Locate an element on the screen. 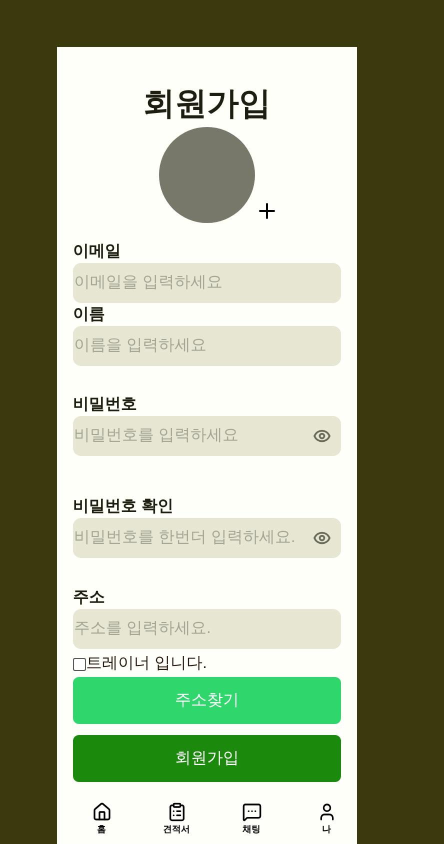 This screenshot has height=844, width=444. nav-tab: 채팅 is located at coordinates (251, 822).